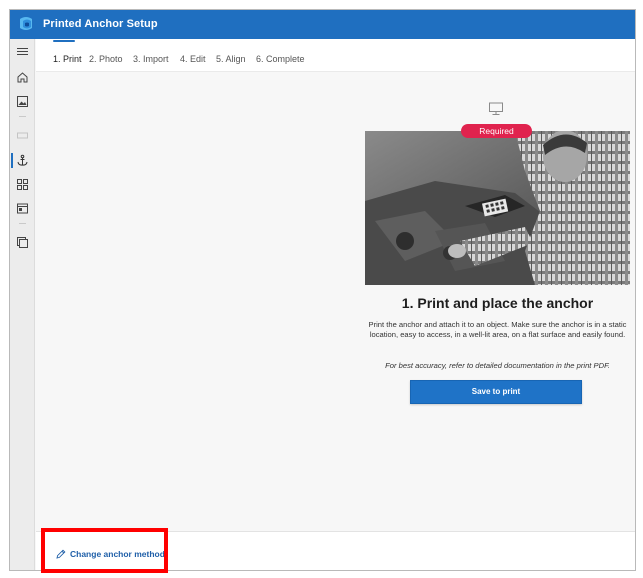  I want to click on app-logo-icon, so click(26, 23).